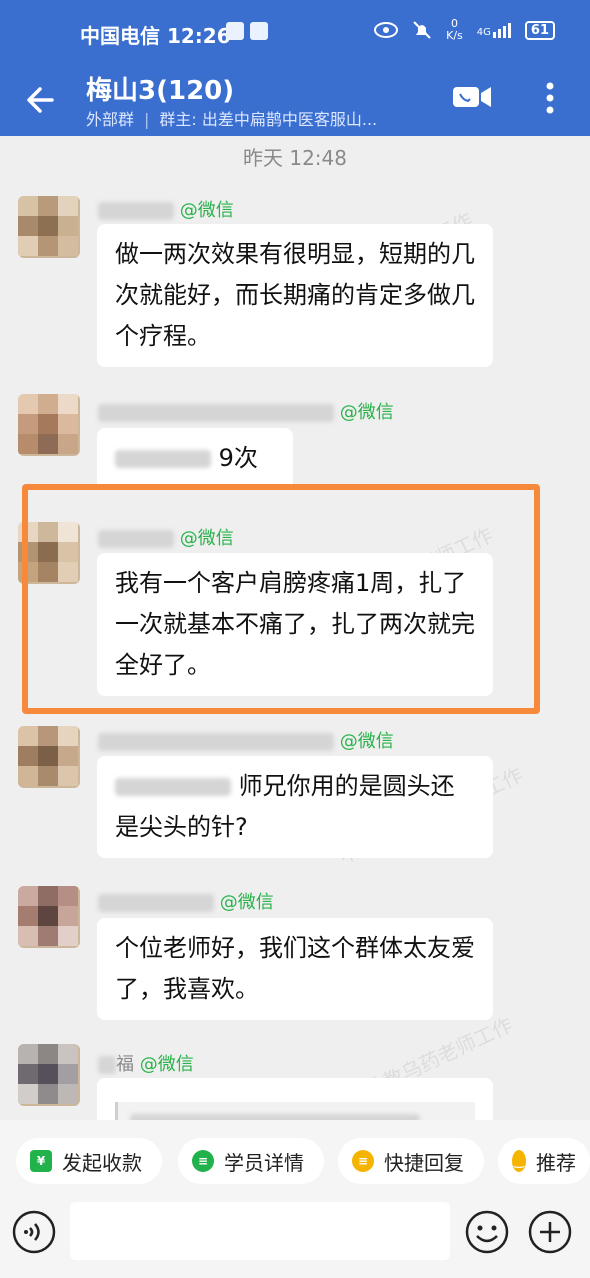 This screenshot has height=1278, width=590. I want to click on emoji-icon, so click(487, 1232).